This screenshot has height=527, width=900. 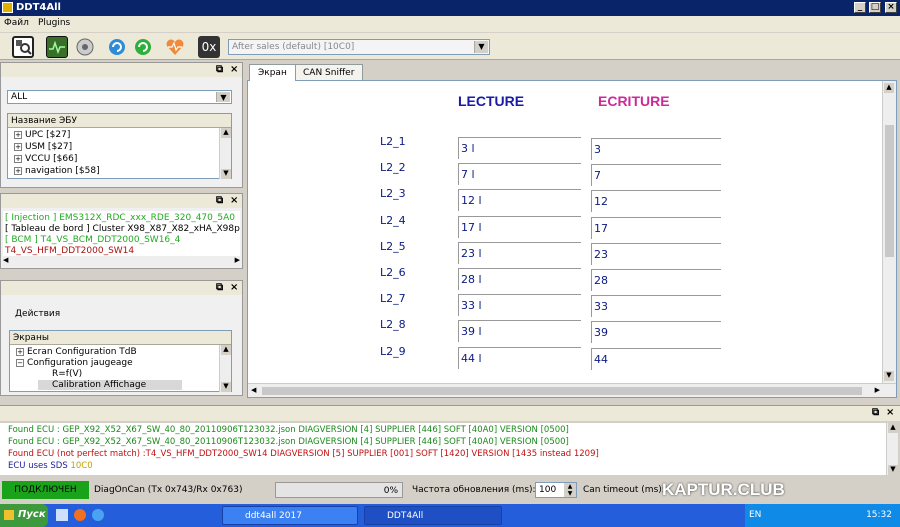 What do you see at coordinates (656, 253) in the screenshot?
I see `write-value-input: 23` at bounding box center [656, 253].